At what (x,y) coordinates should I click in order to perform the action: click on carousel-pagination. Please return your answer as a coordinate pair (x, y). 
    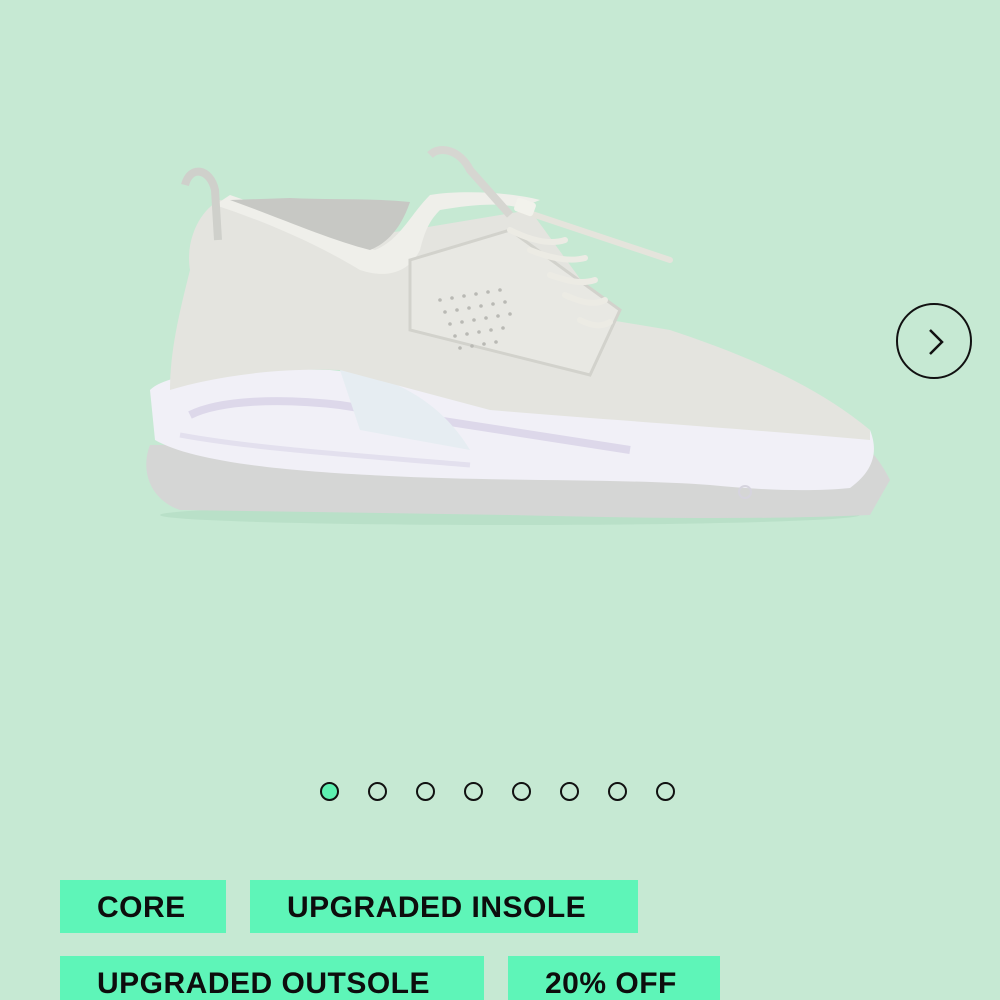
    Looking at the image, I should click on (497, 791).